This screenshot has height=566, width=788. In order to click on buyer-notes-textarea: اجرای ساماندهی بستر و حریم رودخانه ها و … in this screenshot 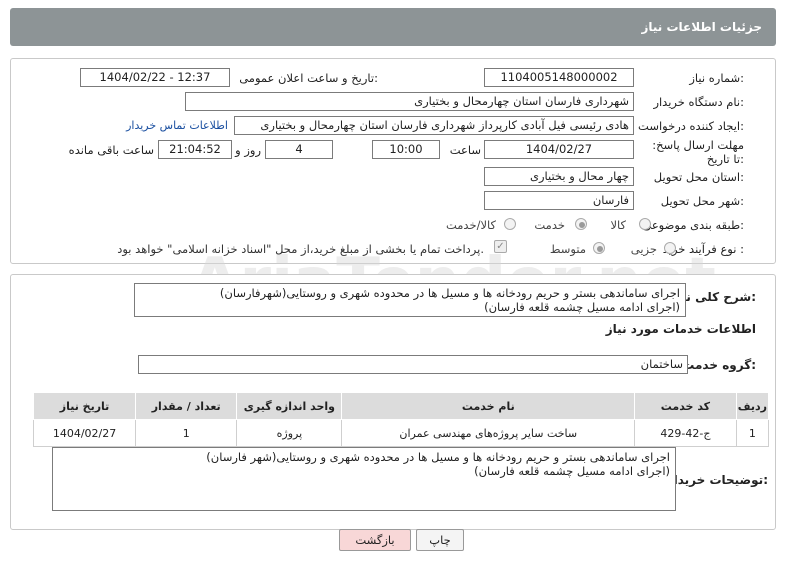, I will do `click(364, 479)`.